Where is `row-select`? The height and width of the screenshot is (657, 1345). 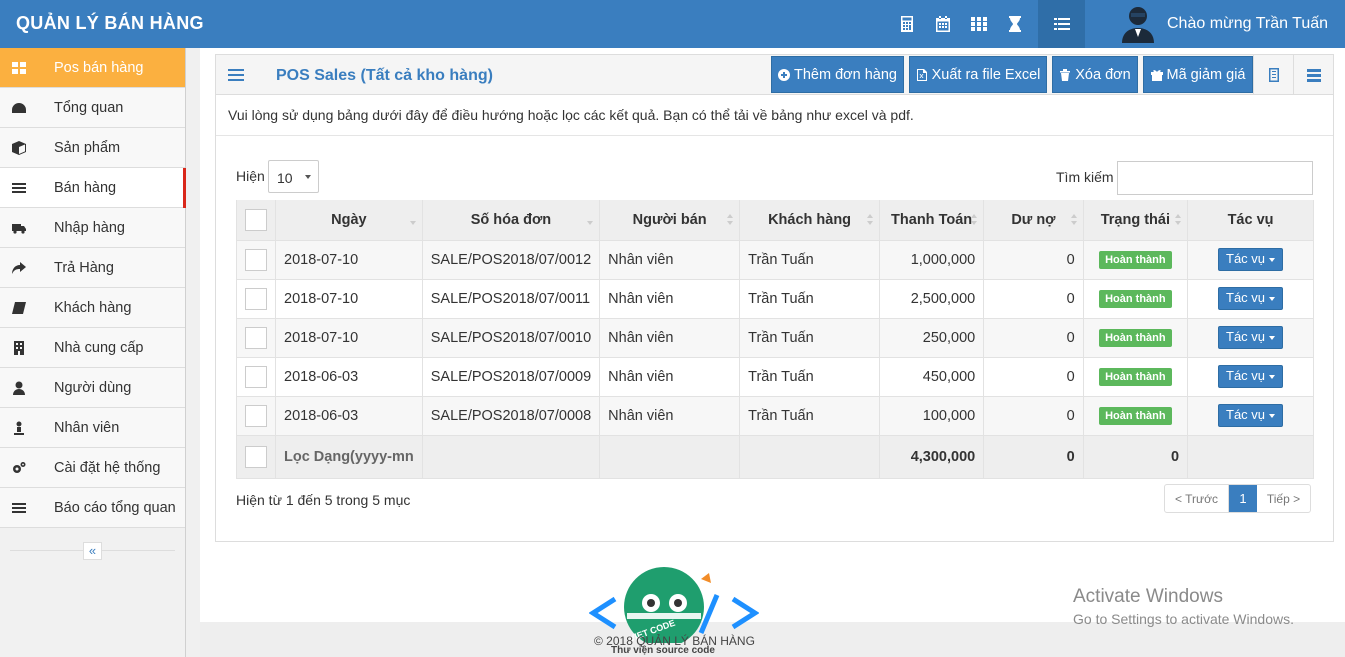
row-select is located at coordinates (256, 259).